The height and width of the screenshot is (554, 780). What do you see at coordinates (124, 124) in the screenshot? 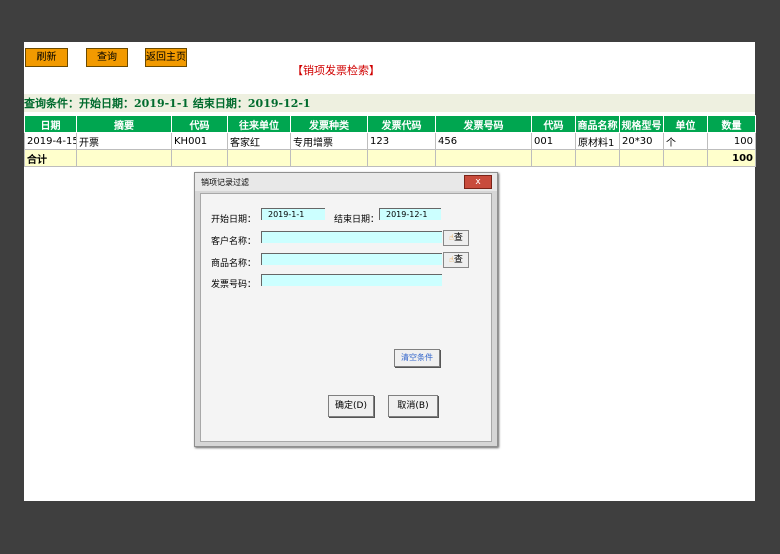
I see `col-header: 摘要` at bounding box center [124, 124].